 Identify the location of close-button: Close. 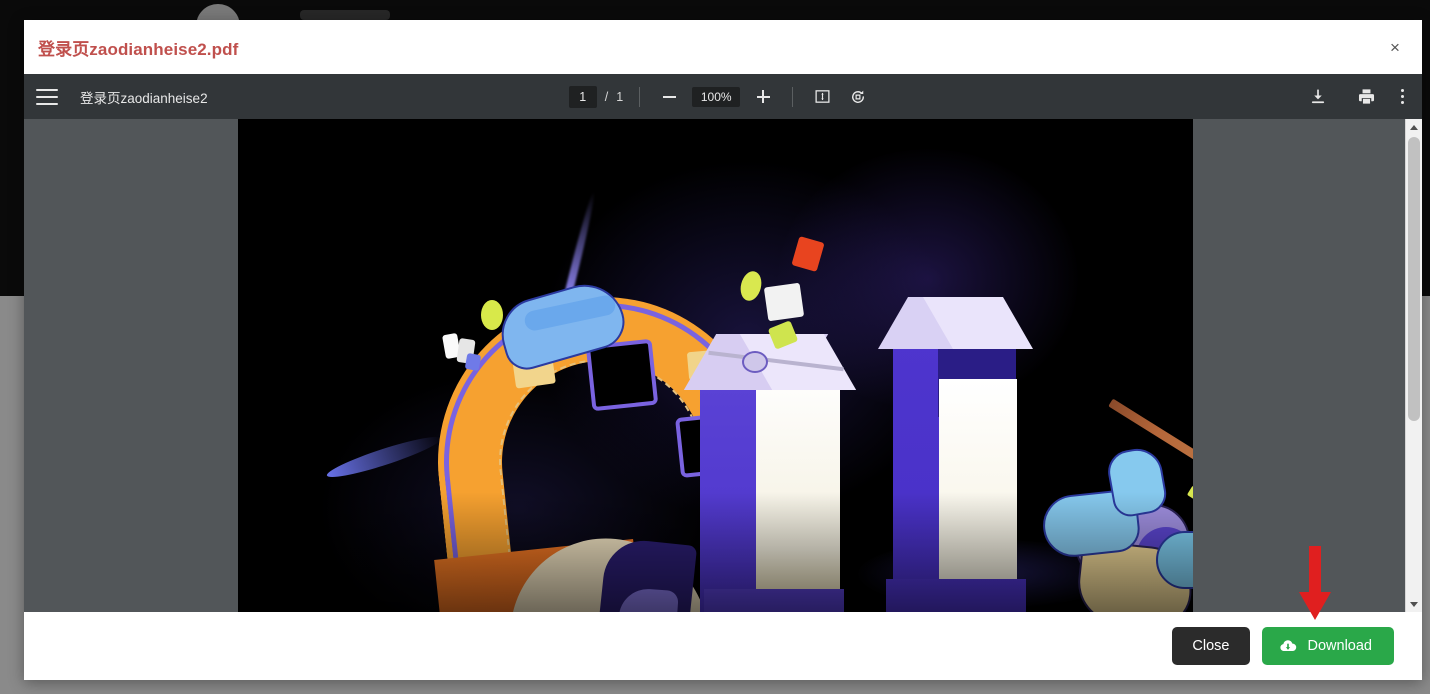
(1211, 646).